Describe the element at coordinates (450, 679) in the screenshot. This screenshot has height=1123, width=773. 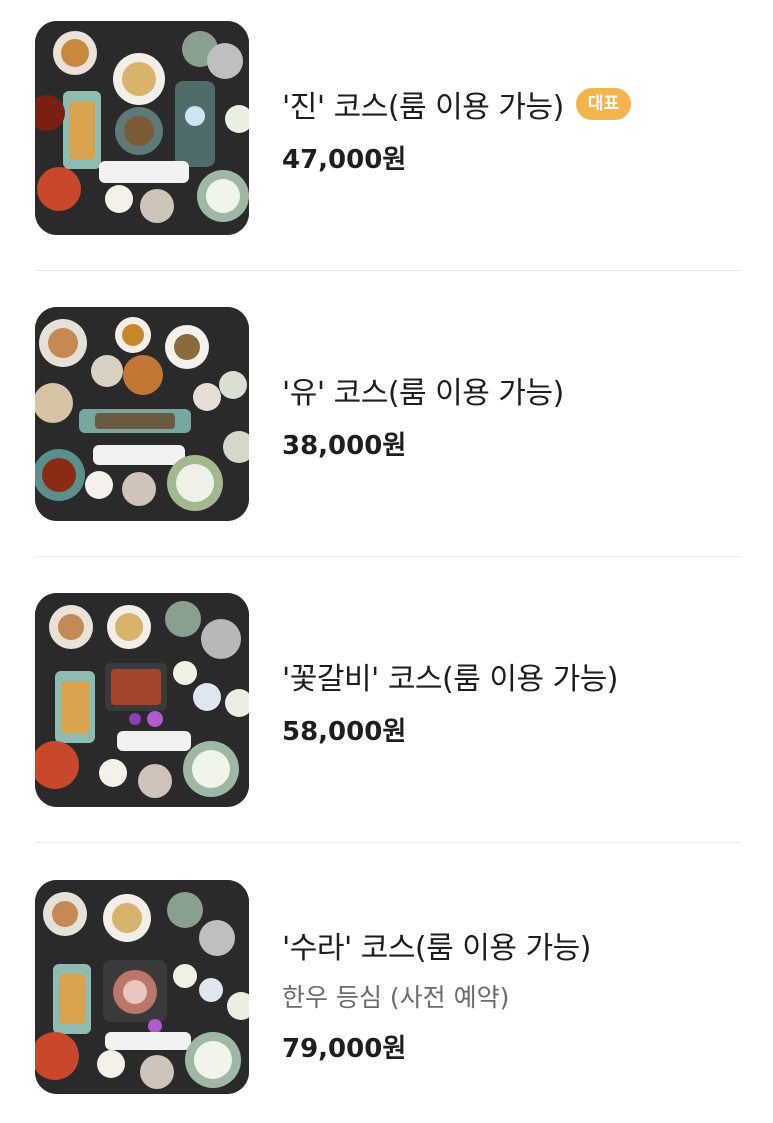
I see `menu-item-name: '꽃갈비' 코스(룸 이용 가능)` at that location.